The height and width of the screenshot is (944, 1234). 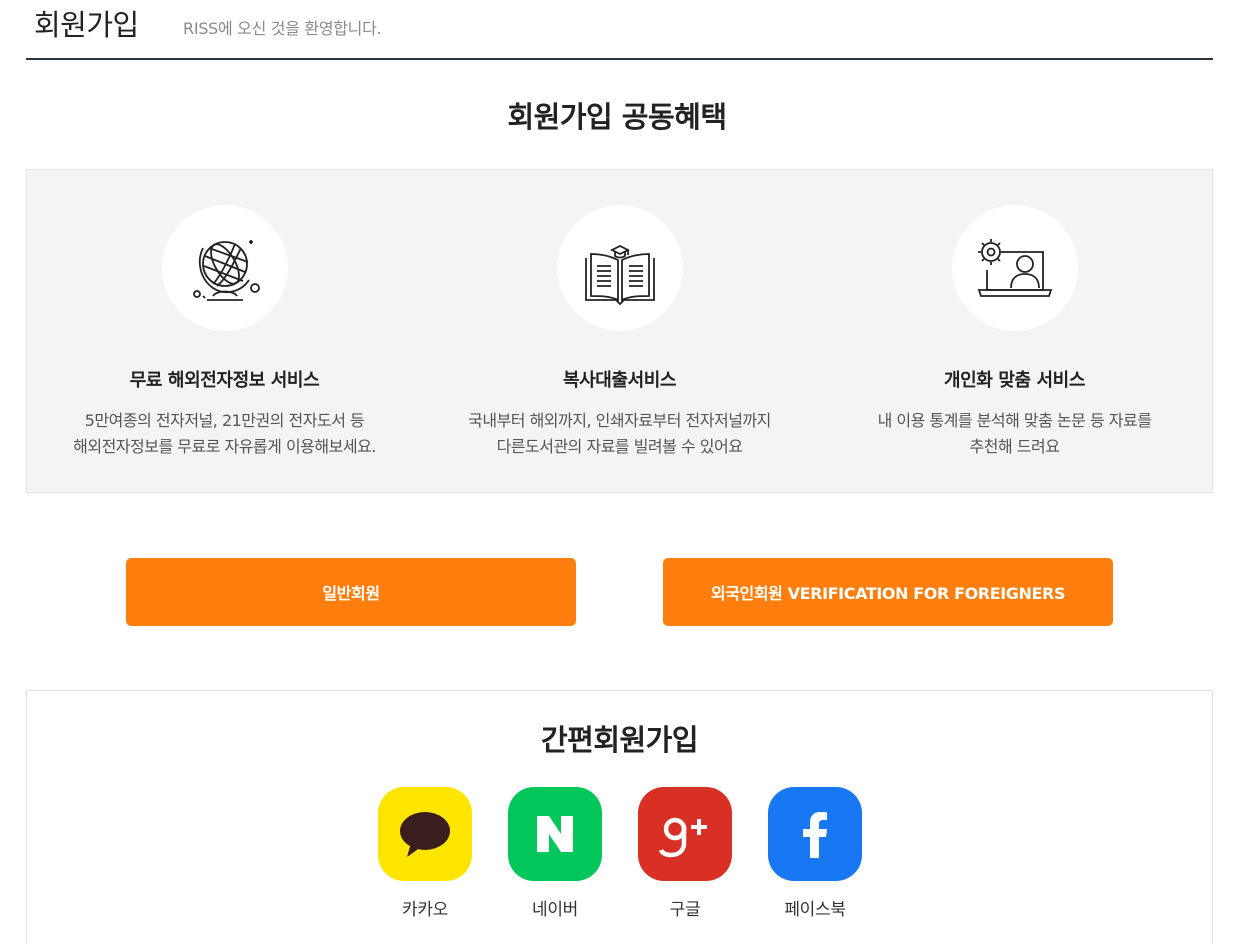 I want to click on benefit-desc-line: 국내부터 해외까지, 인쇄자료부터 전자저널까지, so click(x=619, y=420).